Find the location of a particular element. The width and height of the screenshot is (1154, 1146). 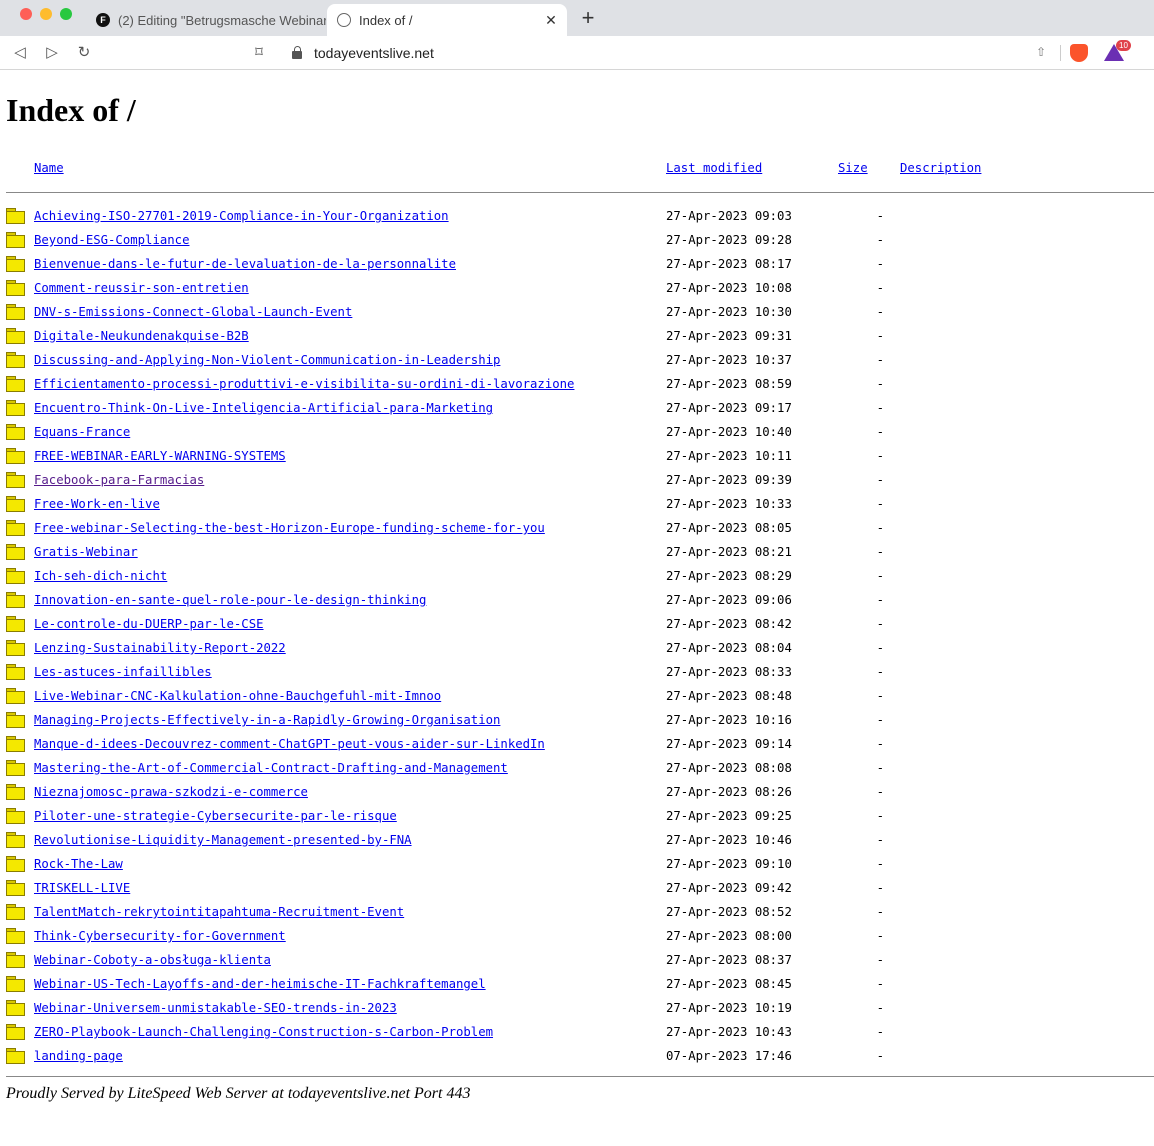

last-modified-cell: 27-Apr-2023 09:10 is located at coordinates (729, 864).